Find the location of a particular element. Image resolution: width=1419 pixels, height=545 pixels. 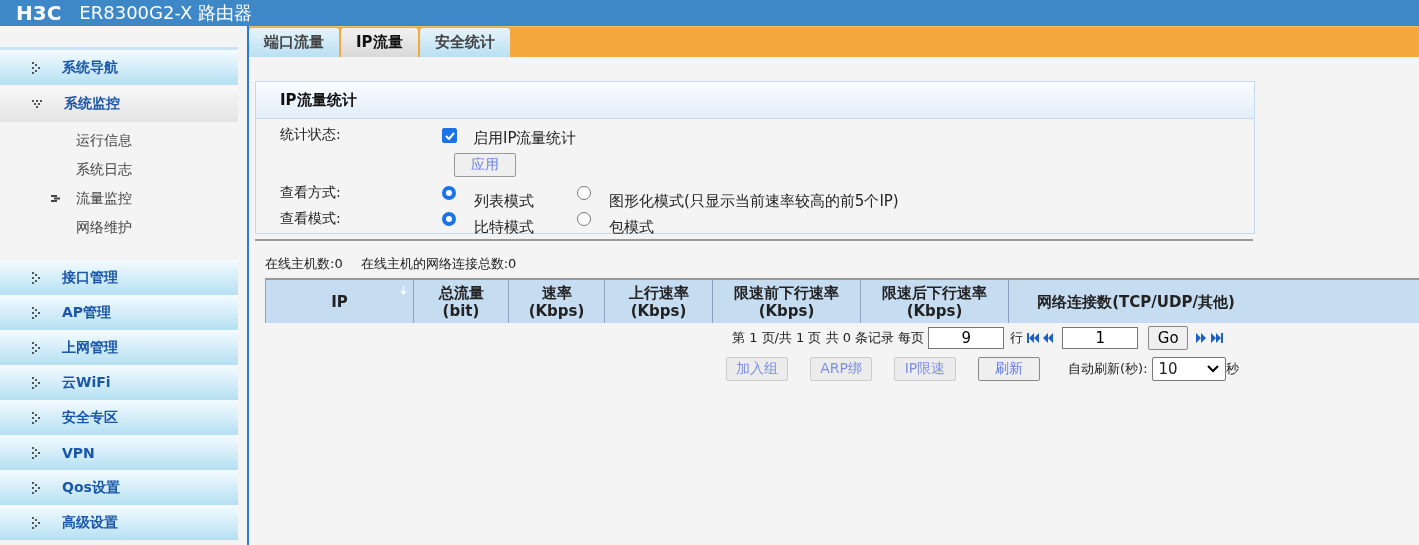

sort-icon is located at coordinates (403, 290).